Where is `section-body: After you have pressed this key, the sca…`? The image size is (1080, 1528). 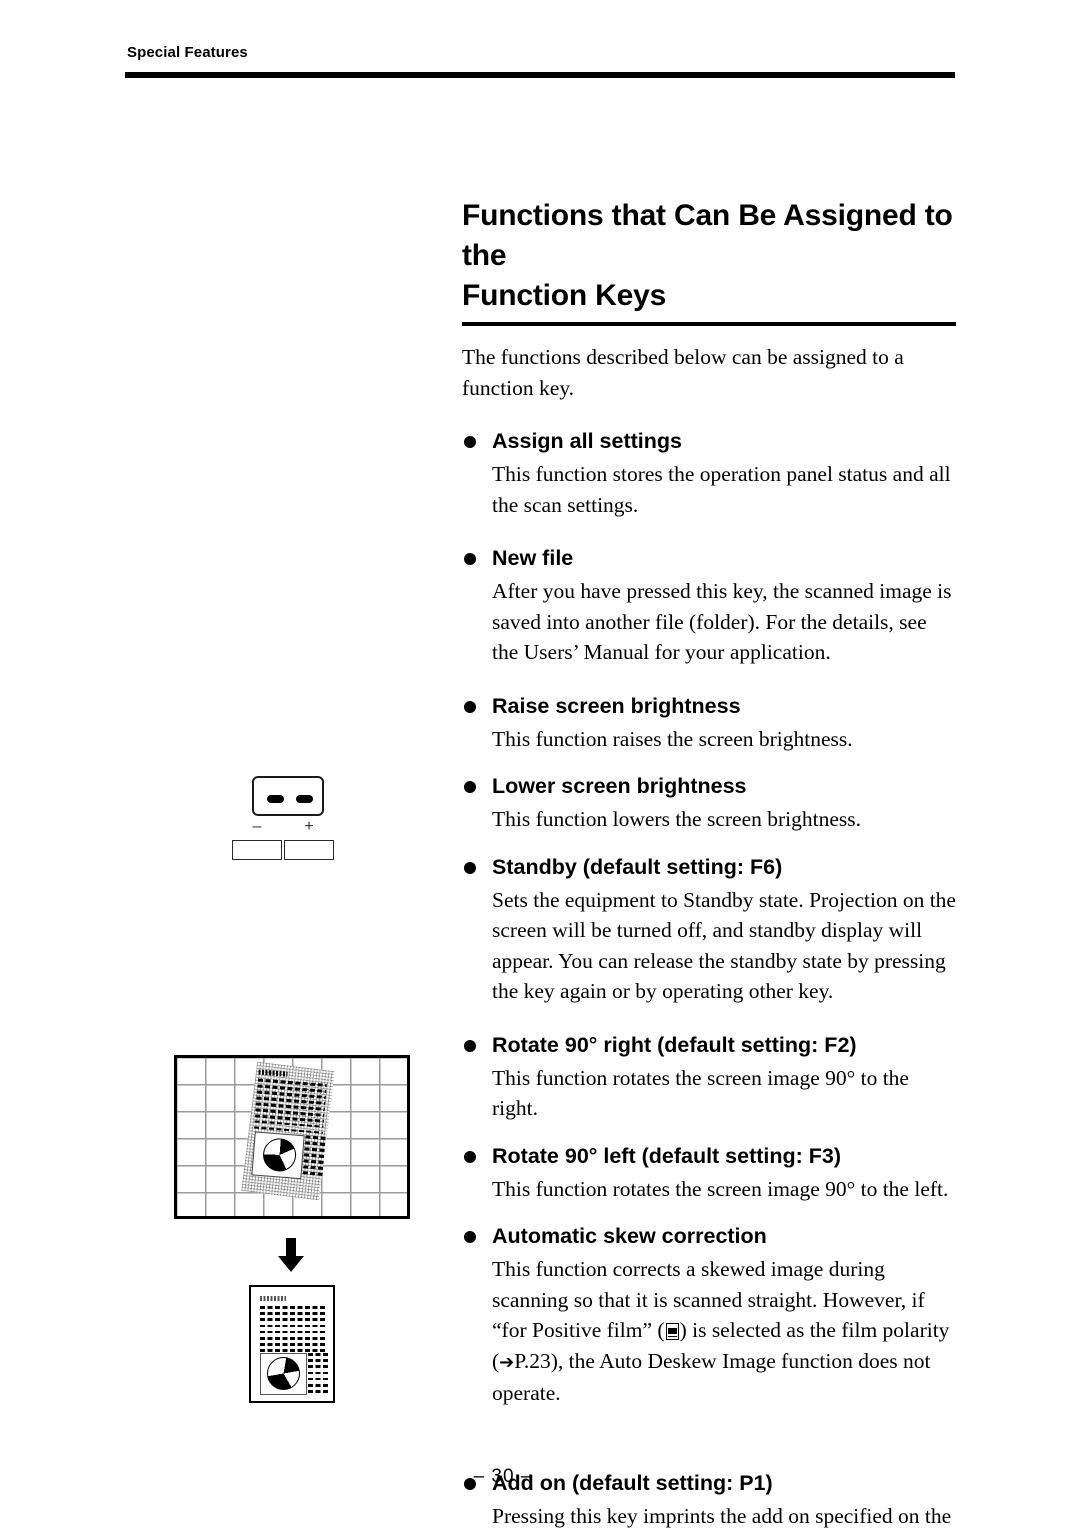 section-body: After you have pressed this key, the sca… is located at coordinates (709, 622).